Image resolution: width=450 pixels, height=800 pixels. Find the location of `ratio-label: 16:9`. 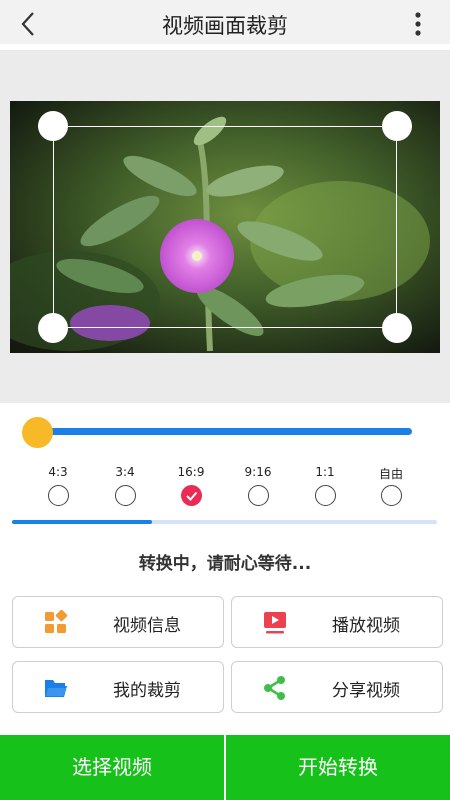

ratio-label: 16:9 is located at coordinates (191, 472).